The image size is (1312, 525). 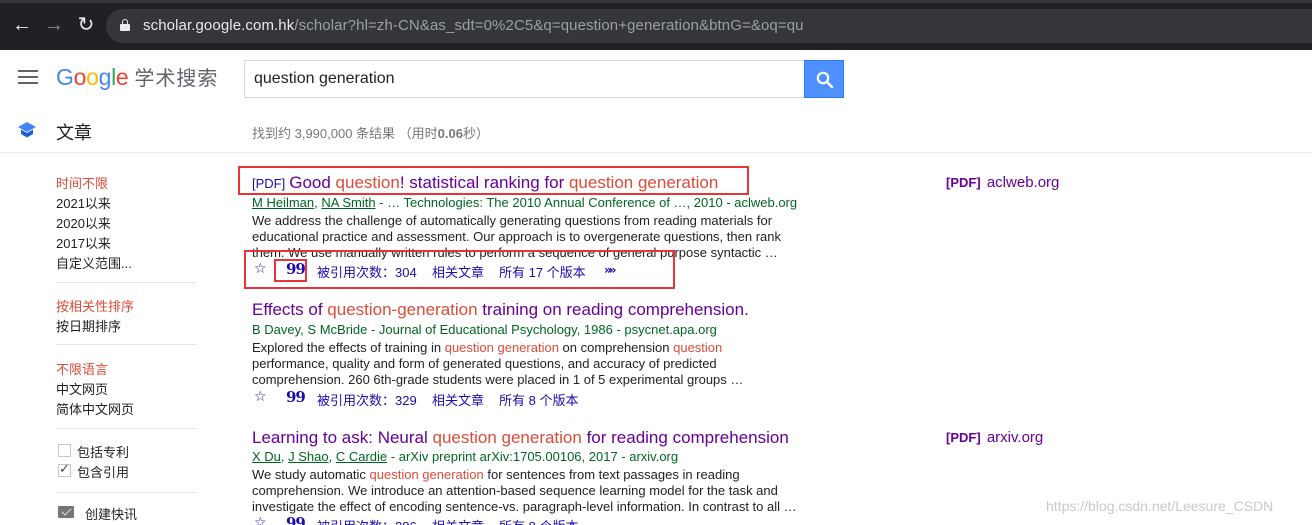 What do you see at coordinates (266, 456) in the screenshot?
I see `author-link: X Du` at bounding box center [266, 456].